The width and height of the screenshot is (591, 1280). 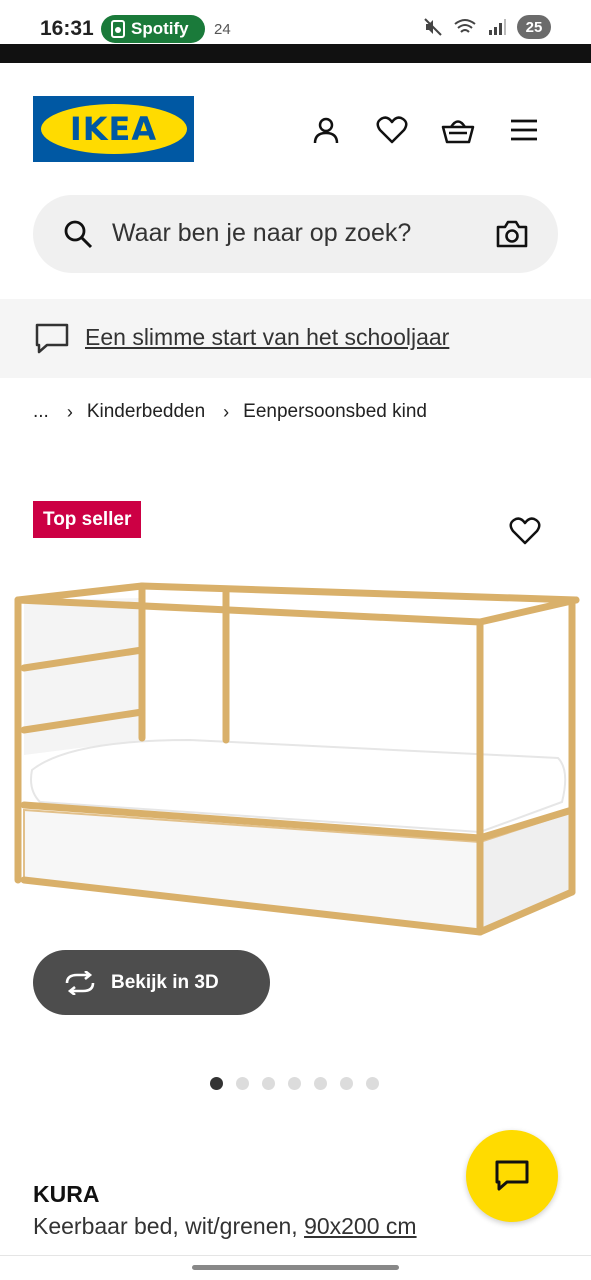 I want to click on chat-icon, so click(x=512, y=1175).